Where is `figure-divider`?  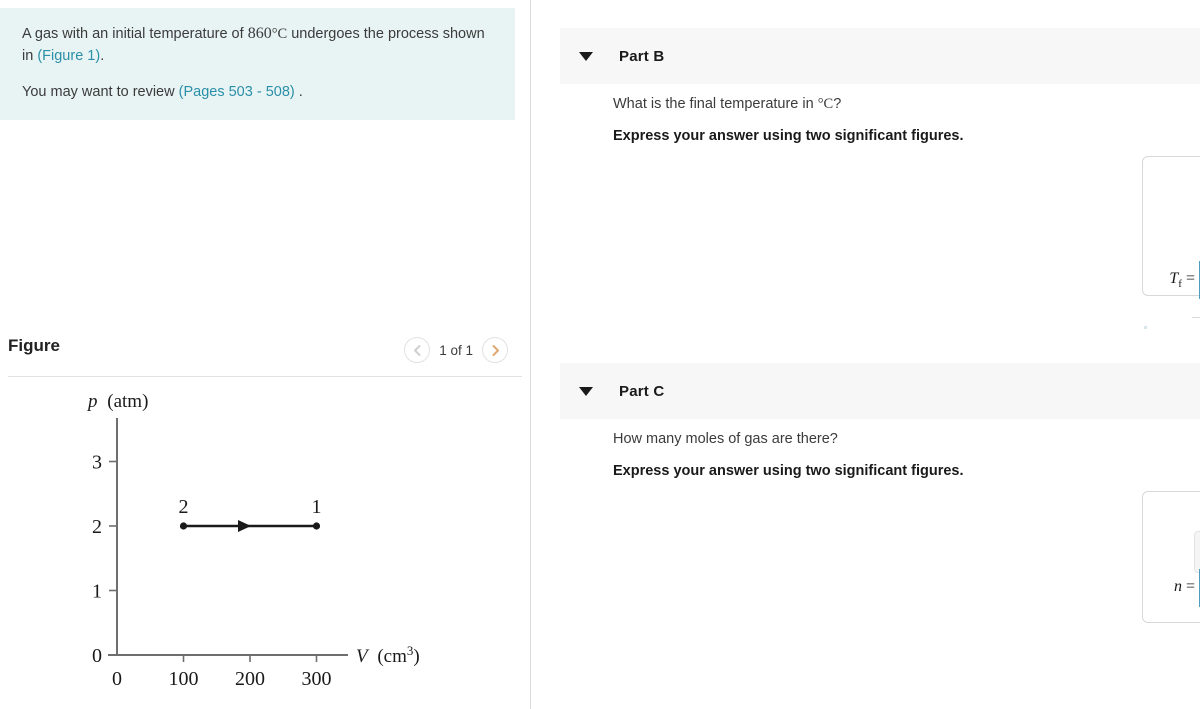
figure-divider is located at coordinates (265, 376).